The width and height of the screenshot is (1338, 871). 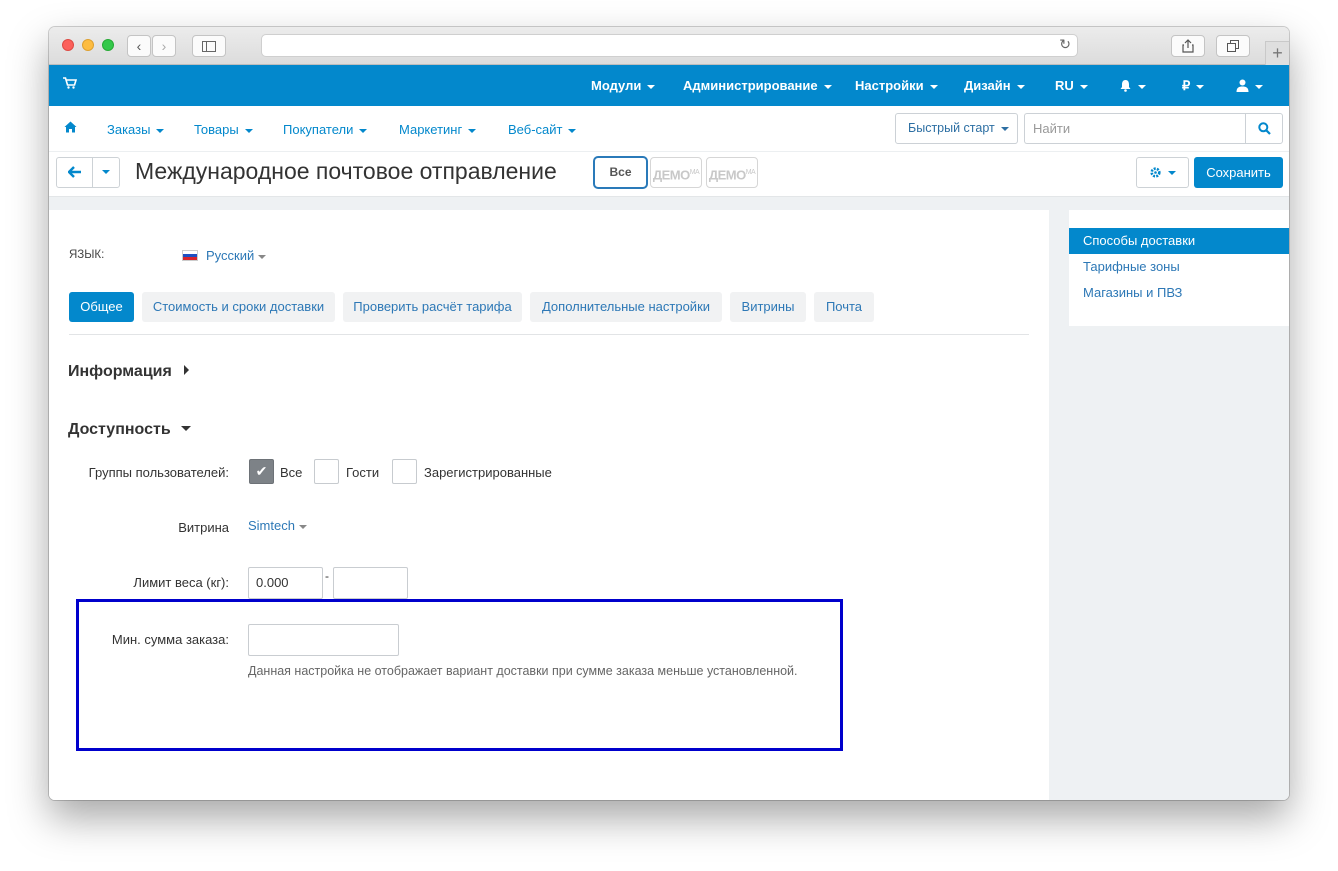 What do you see at coordinates (181, 582) in the screenshot?
I see `weight-limit-label: Лимит веса (кг):` at bounding box center [181, 582].